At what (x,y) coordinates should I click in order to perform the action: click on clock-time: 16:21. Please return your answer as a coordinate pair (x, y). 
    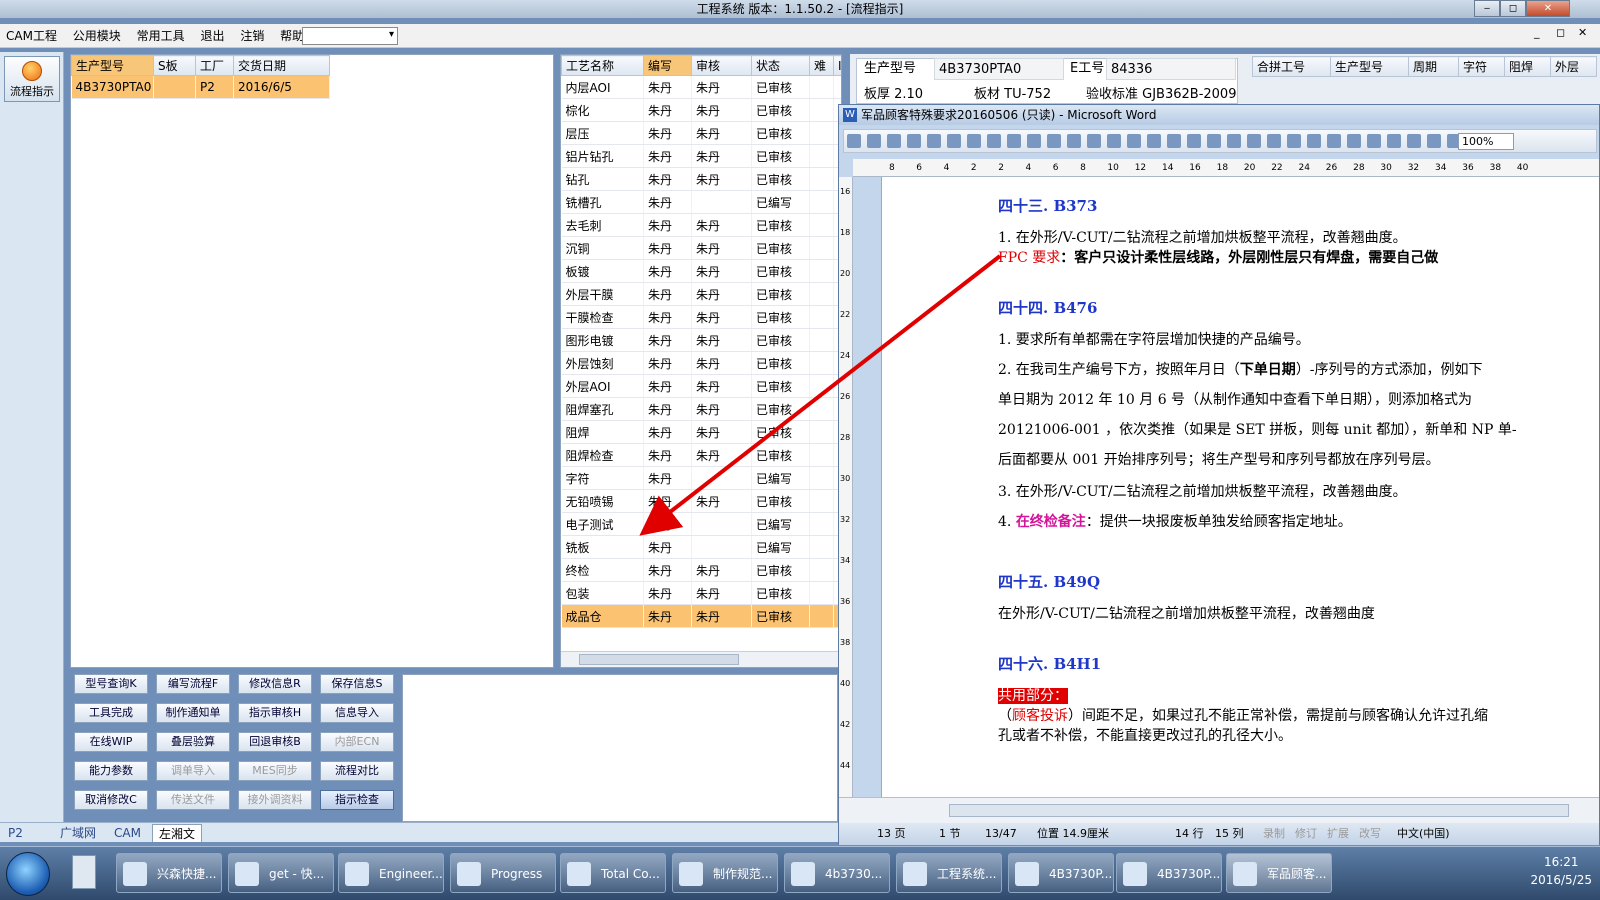
    Looking at the image, I should click on (1561, 862).